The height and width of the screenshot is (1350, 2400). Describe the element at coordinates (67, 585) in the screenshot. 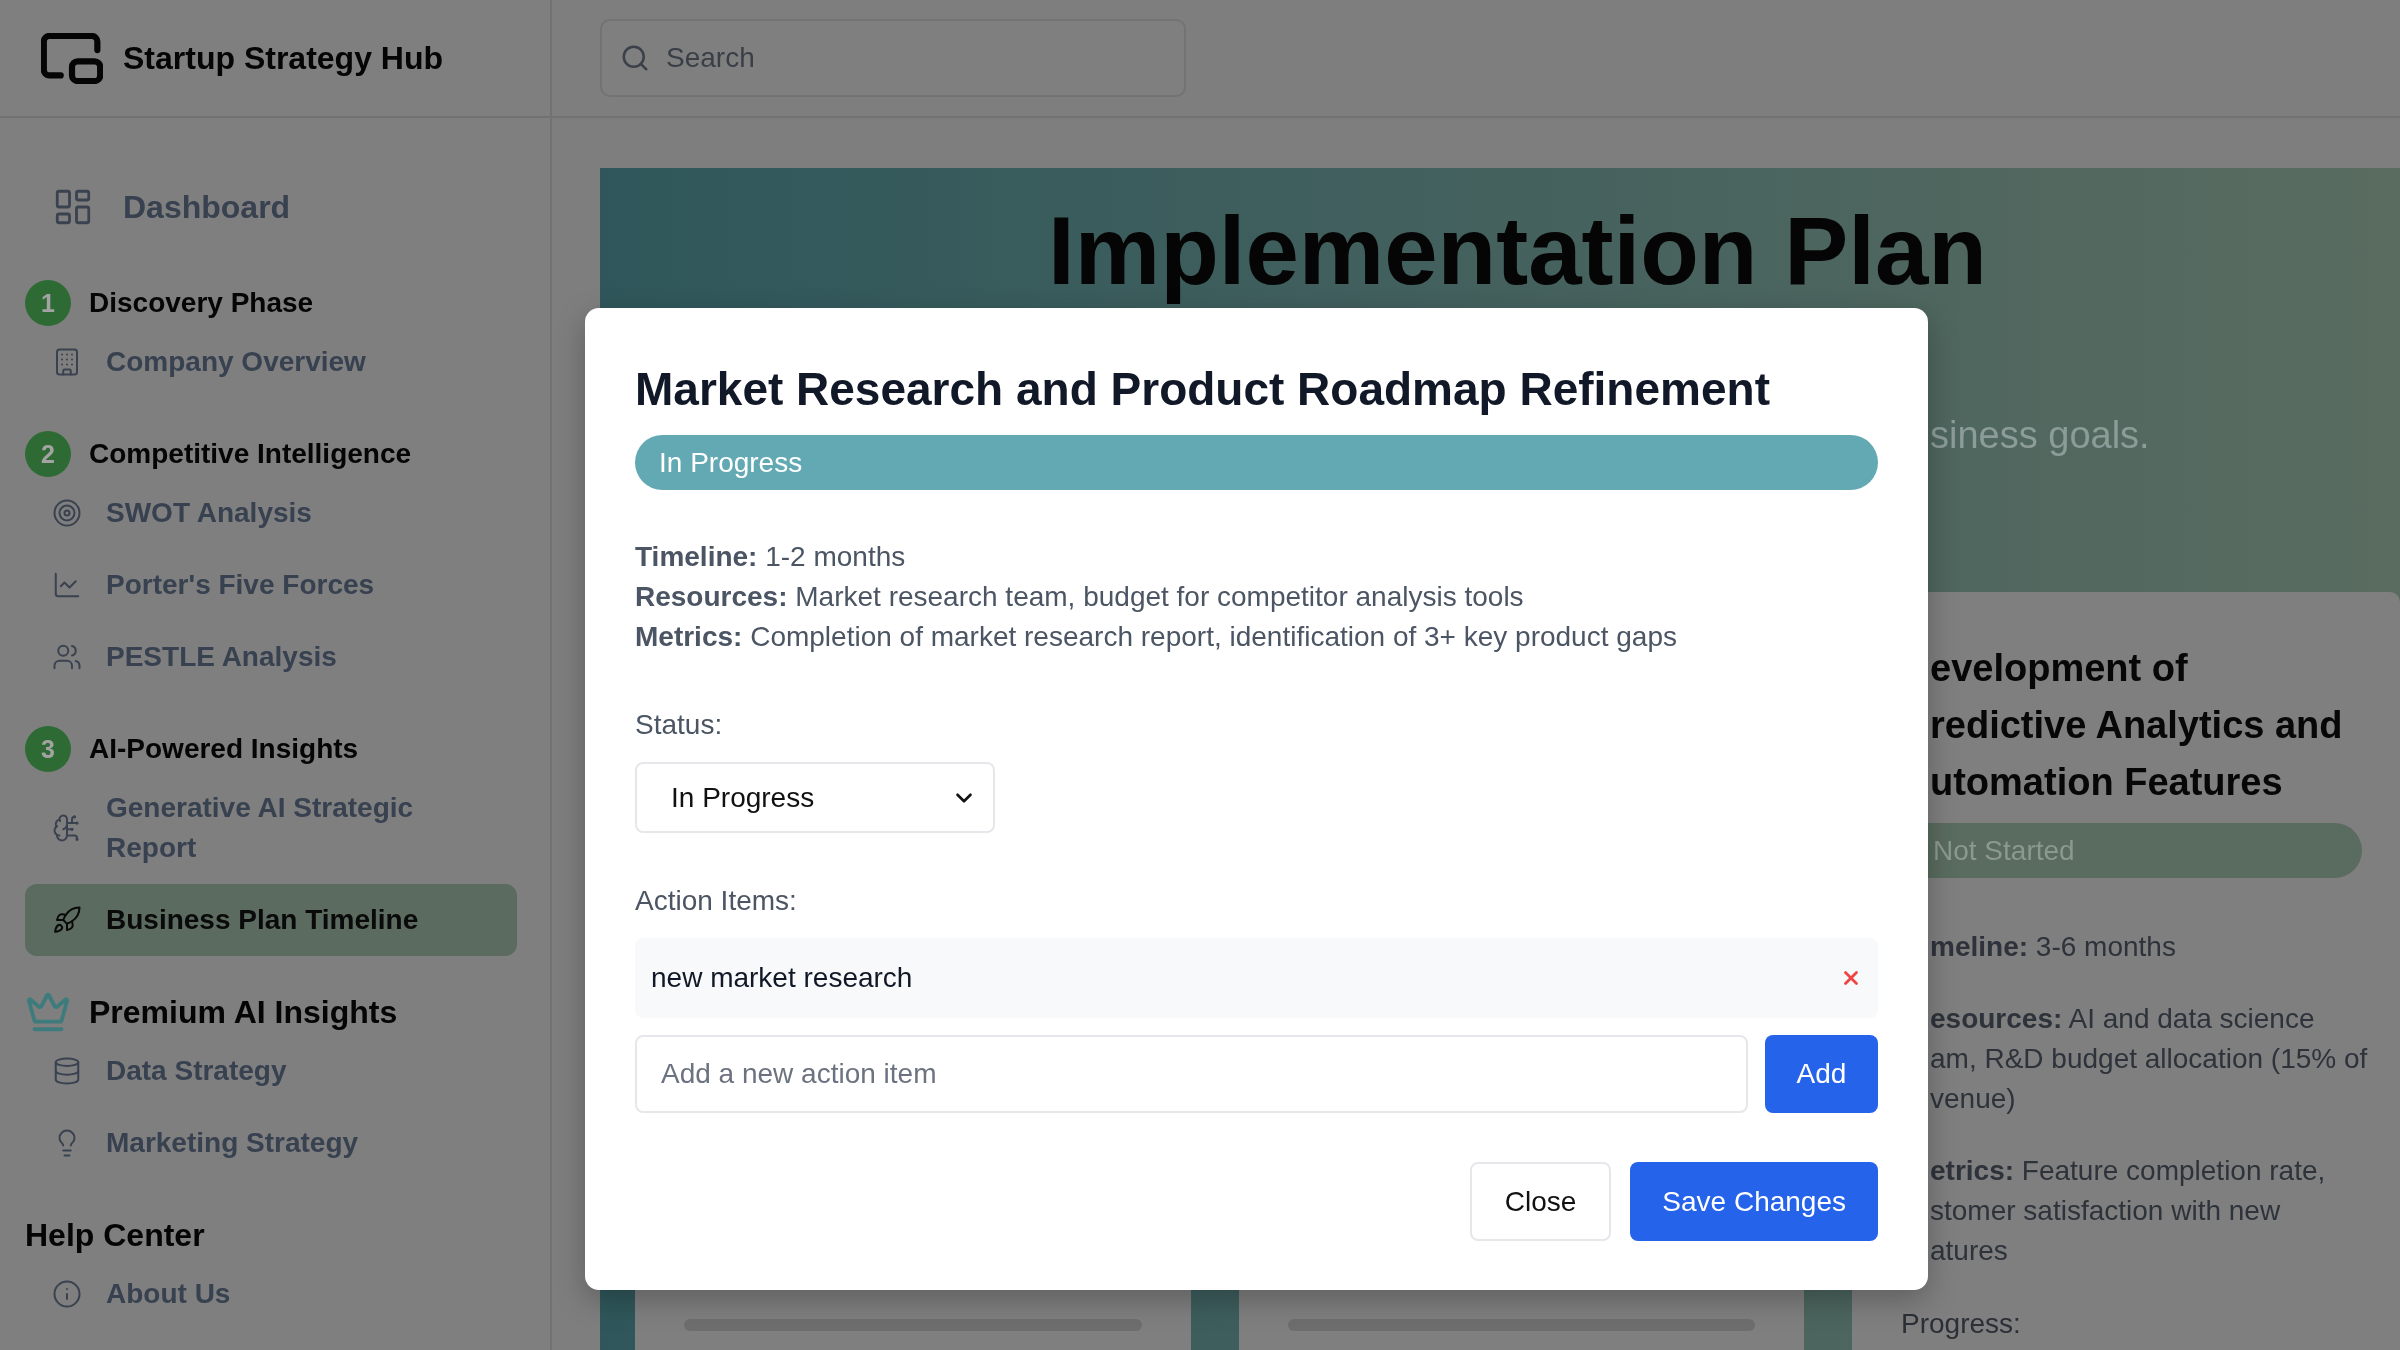

I see `line-chart-icon` at that location.